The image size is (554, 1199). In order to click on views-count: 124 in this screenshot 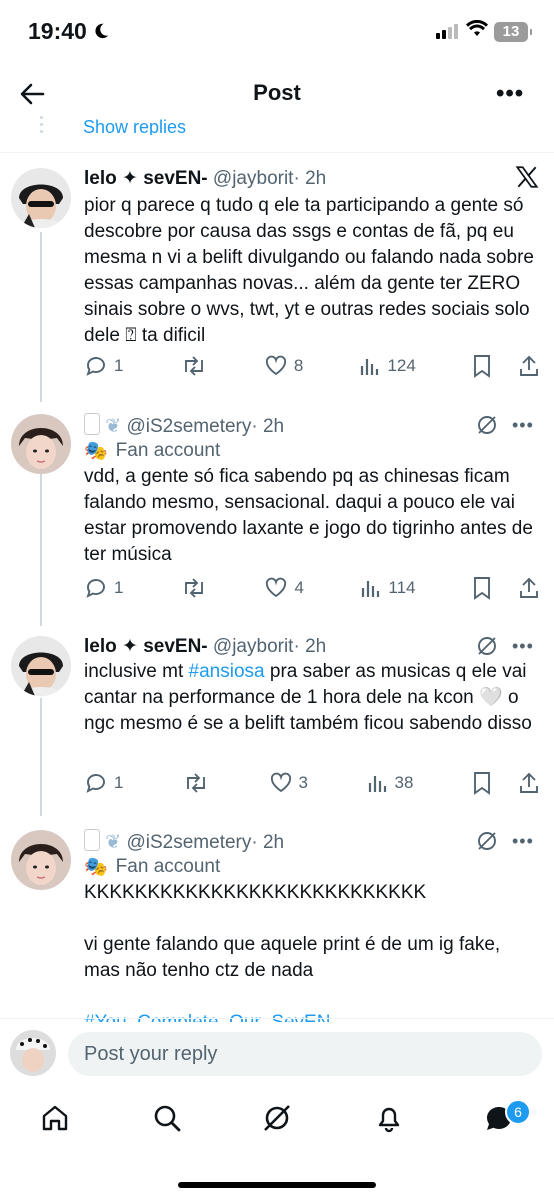, I will do `click(401, 365)`.